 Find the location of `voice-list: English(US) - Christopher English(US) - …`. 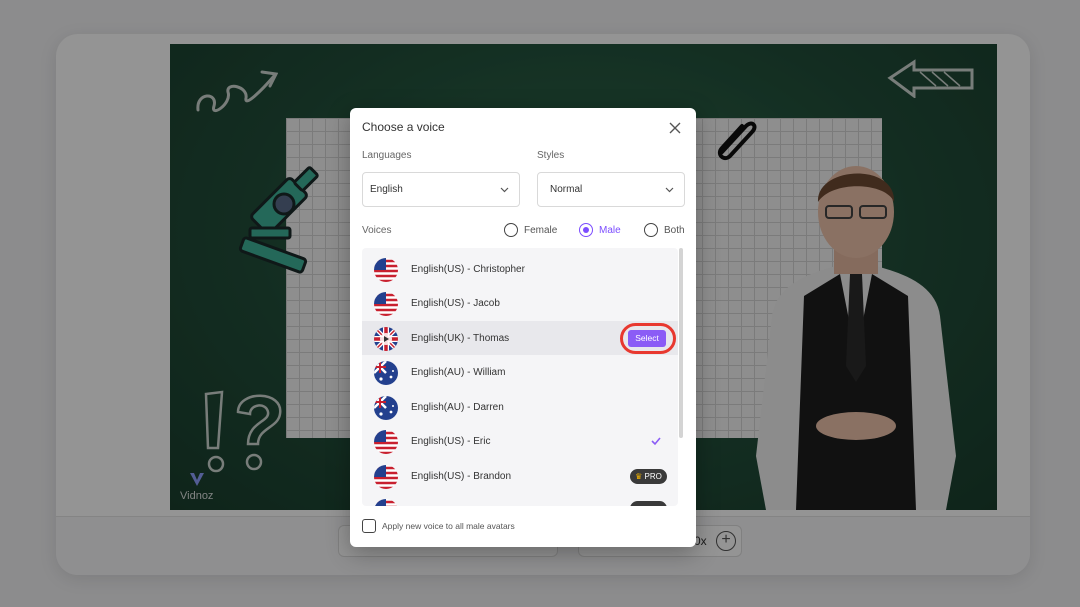

voice-list: English(US) - Christopher English(US) - … is located at coordinates (520, 377).